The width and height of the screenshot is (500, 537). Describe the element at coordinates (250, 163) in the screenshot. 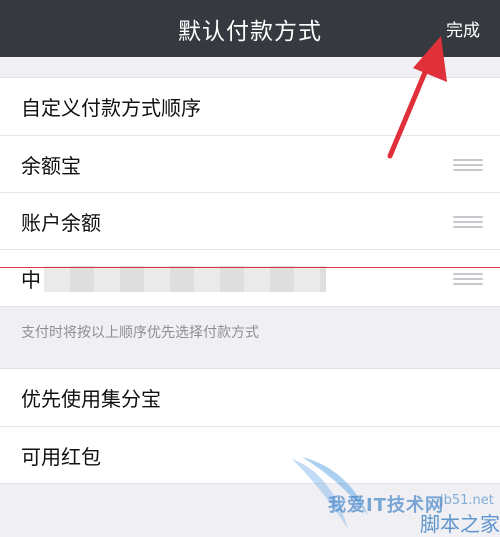

I see `payment-method-row-yuebao: 余额宝` at that location.